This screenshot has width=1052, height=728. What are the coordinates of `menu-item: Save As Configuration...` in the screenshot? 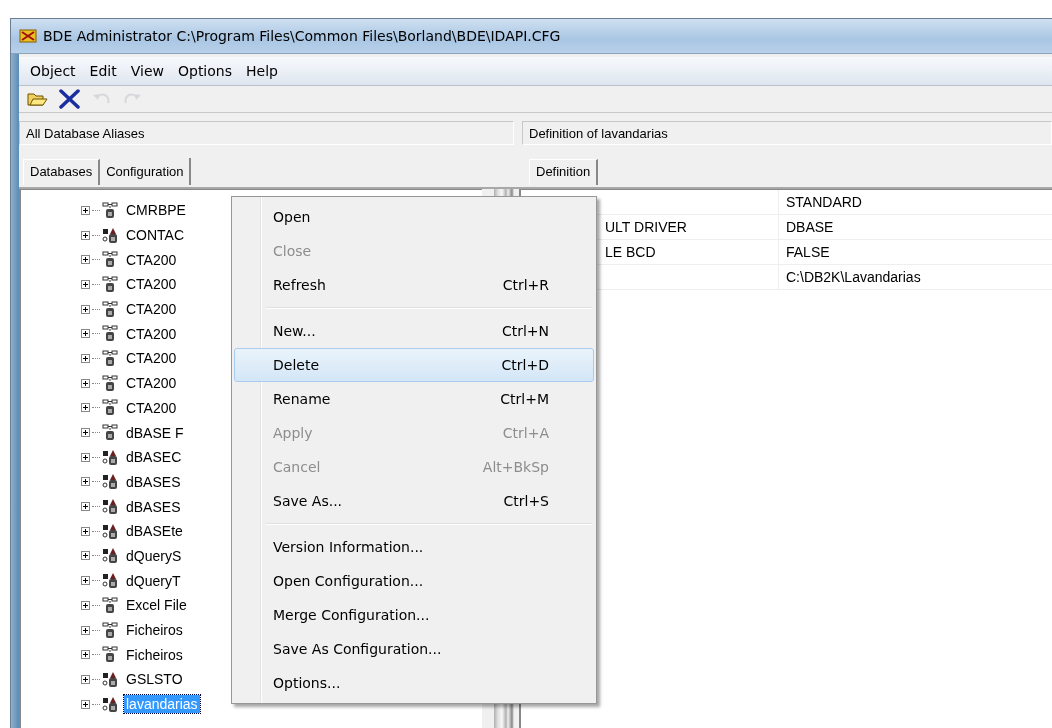 It's located at (414, 649).